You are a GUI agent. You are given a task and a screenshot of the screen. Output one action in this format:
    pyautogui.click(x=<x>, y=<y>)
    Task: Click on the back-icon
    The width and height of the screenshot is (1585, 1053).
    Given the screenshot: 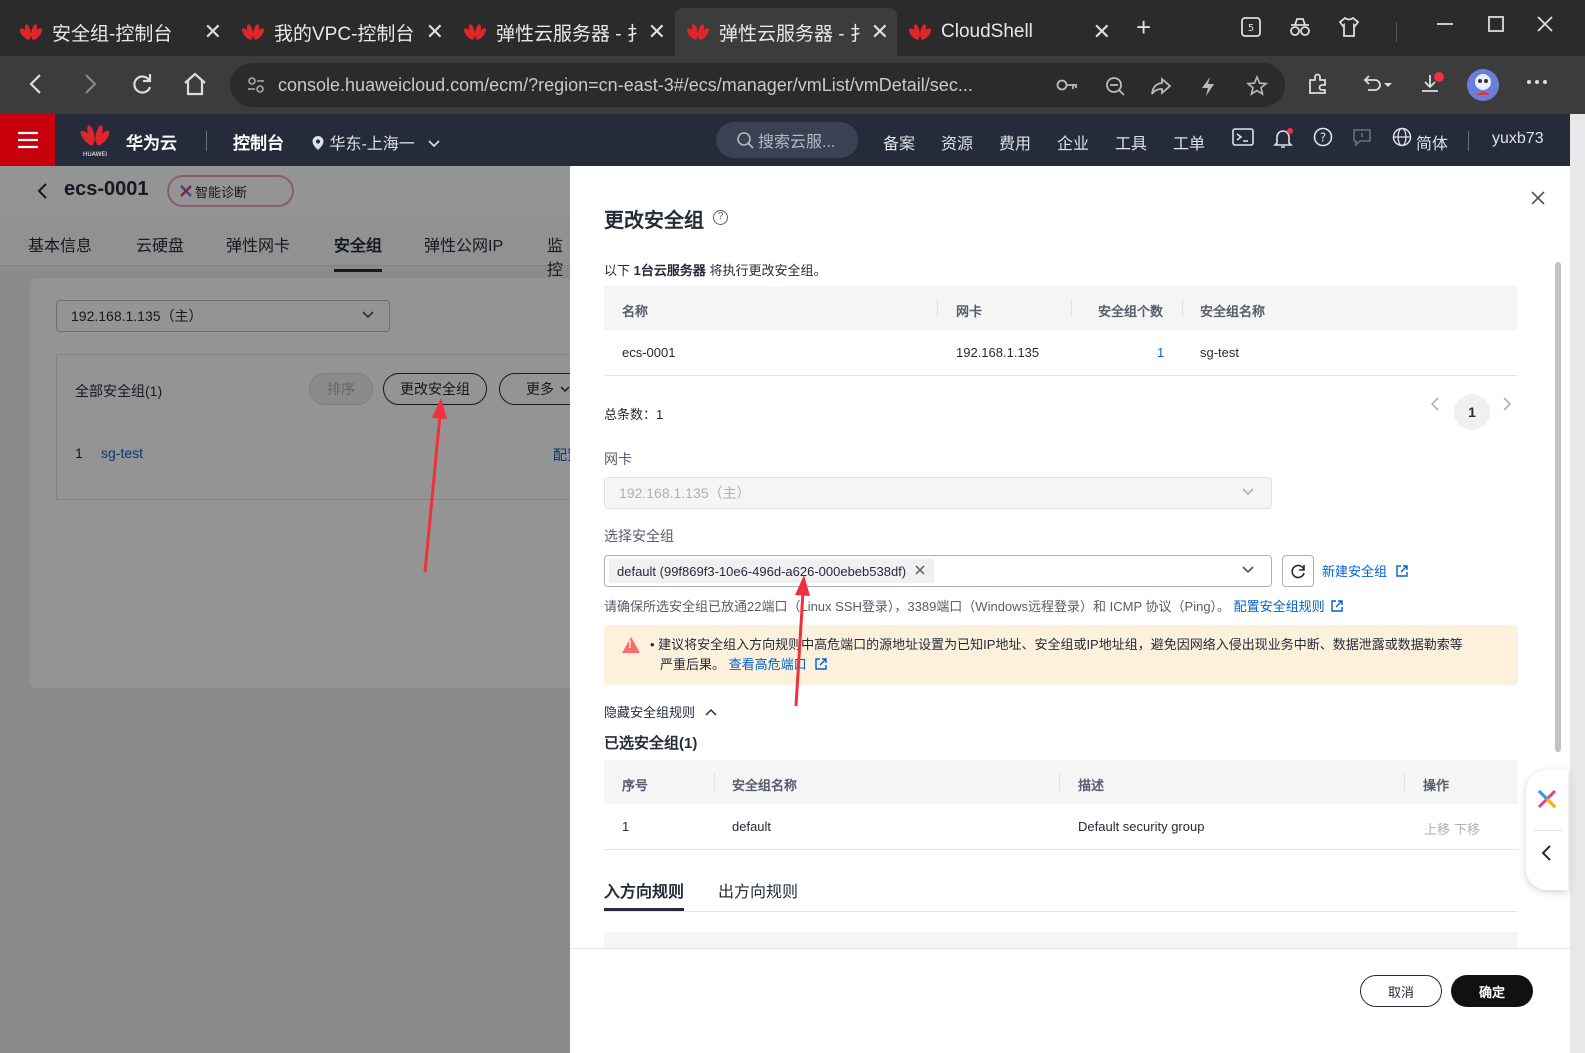 What is the action you would take?
    pyautogui.click(x=36, y=87)
    